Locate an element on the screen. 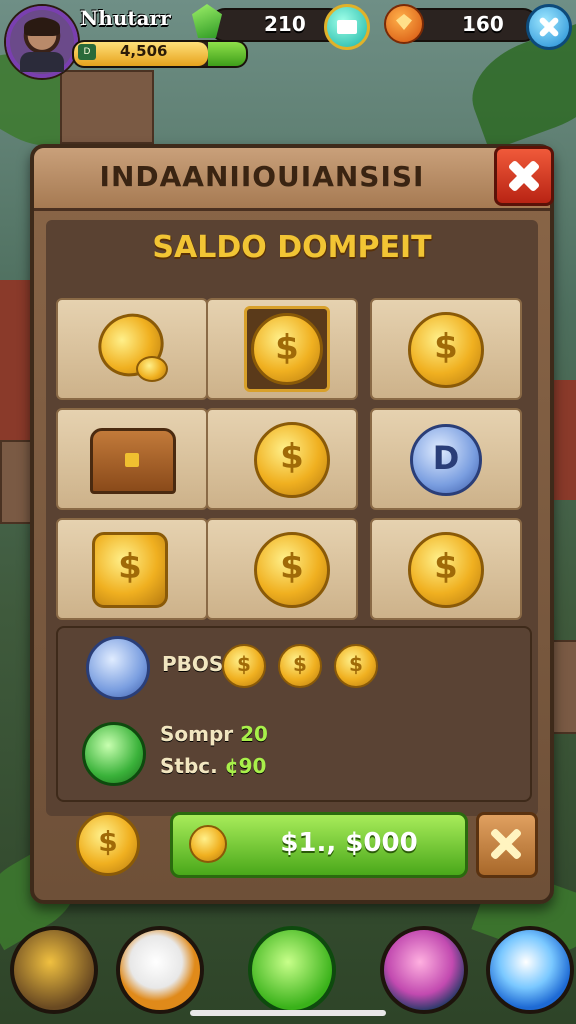  close-button is located at coordinates (524, 176).